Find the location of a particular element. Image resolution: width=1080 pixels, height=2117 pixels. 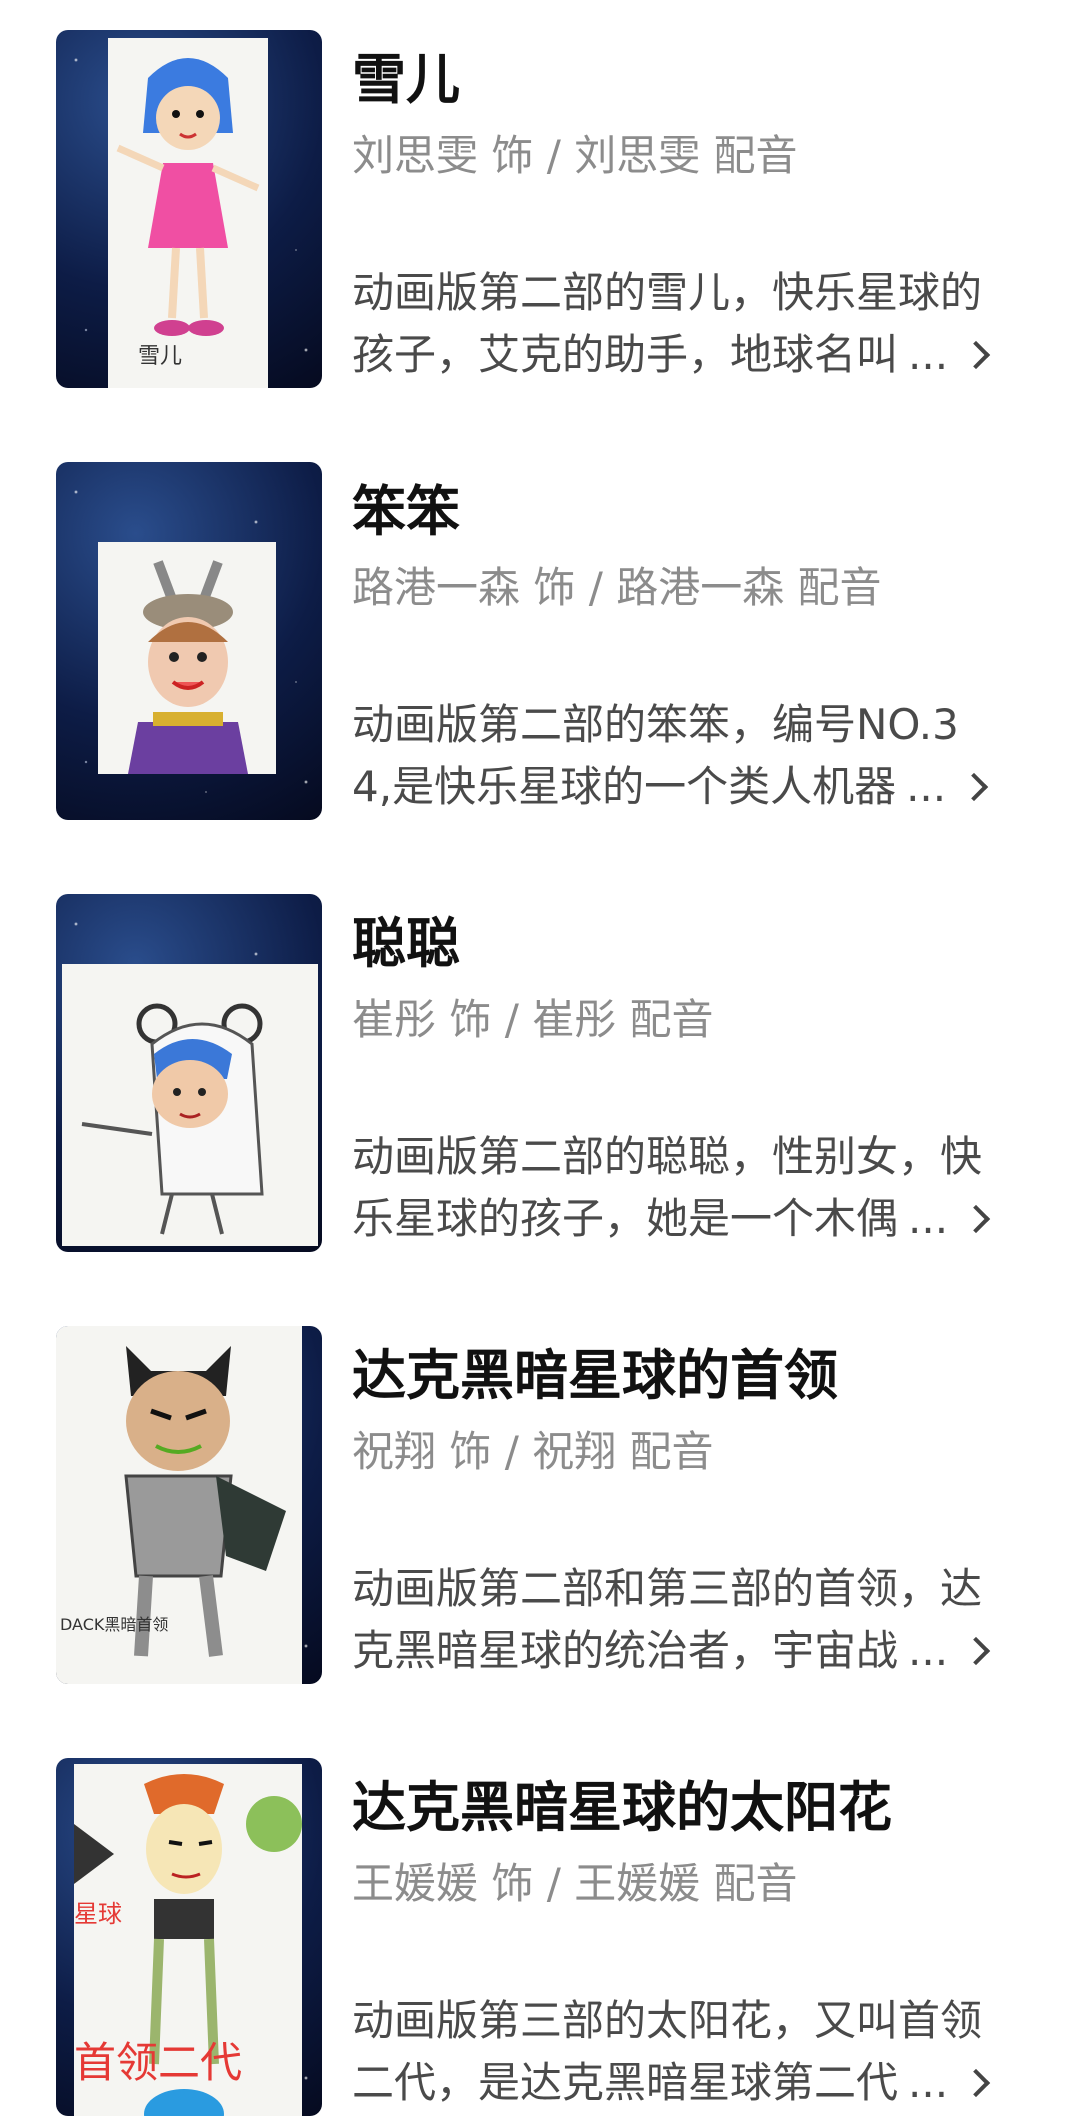

character-thumbnail: 雪儿 is located at coordinates (189, 209).